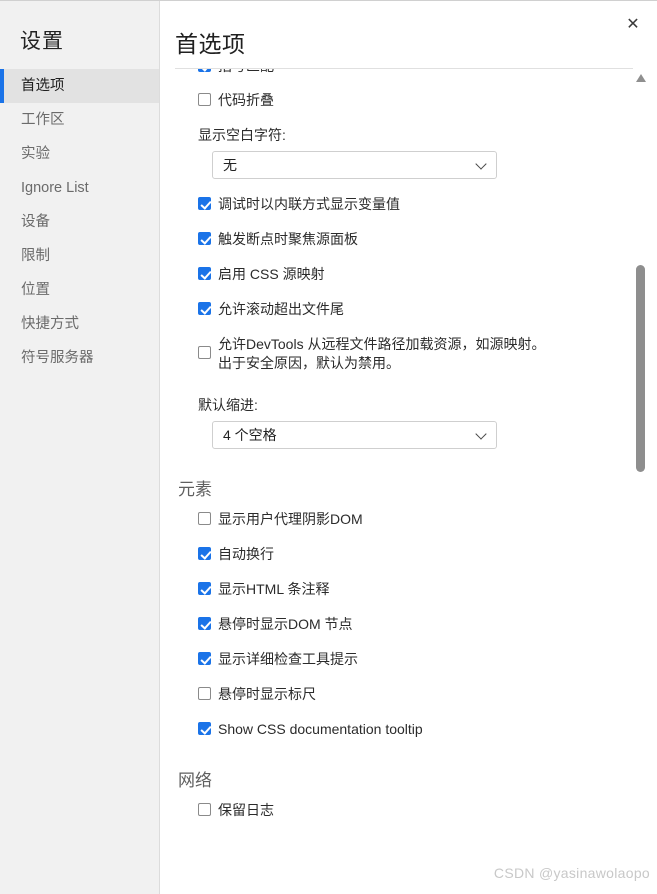 Image resolution: width=657 pixels, height=894 pixels. Describe the element at coordinates (79, 324) in the screenshot. I see `sidebar-item-7: 快捷方式` at that location.